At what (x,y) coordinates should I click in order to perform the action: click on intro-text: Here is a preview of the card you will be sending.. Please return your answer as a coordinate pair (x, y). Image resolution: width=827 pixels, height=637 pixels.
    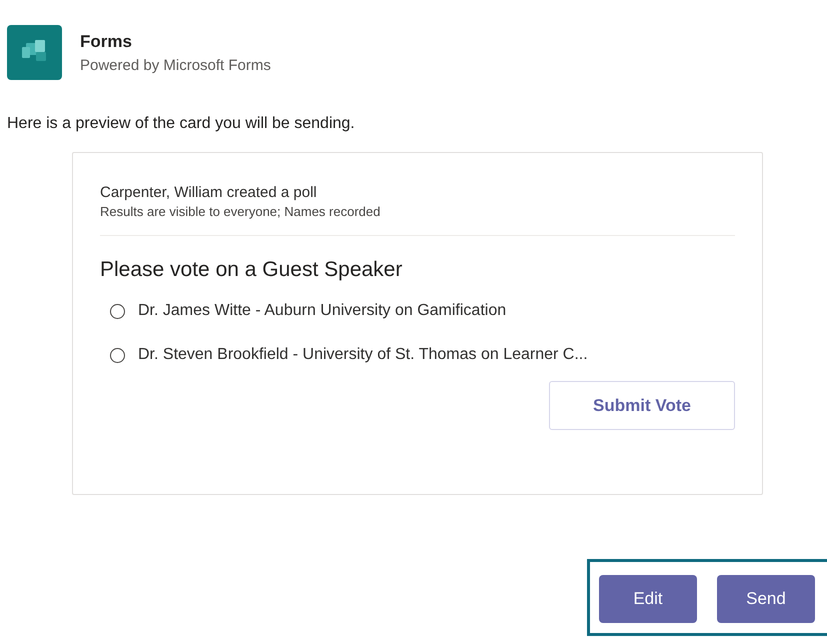
    Looking at the image, I should click on (181, 124).